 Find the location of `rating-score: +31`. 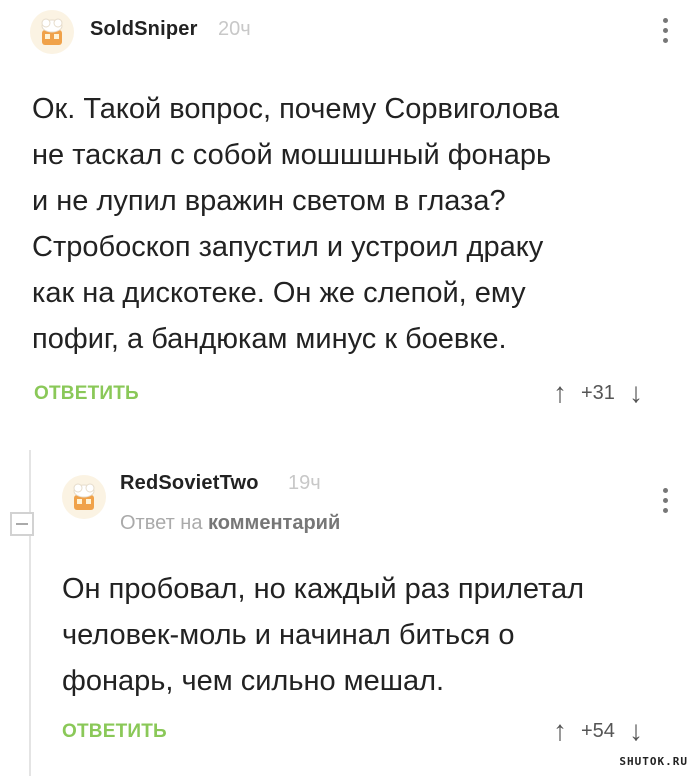

rating-score: +31 is located at coordinates (598, 392).